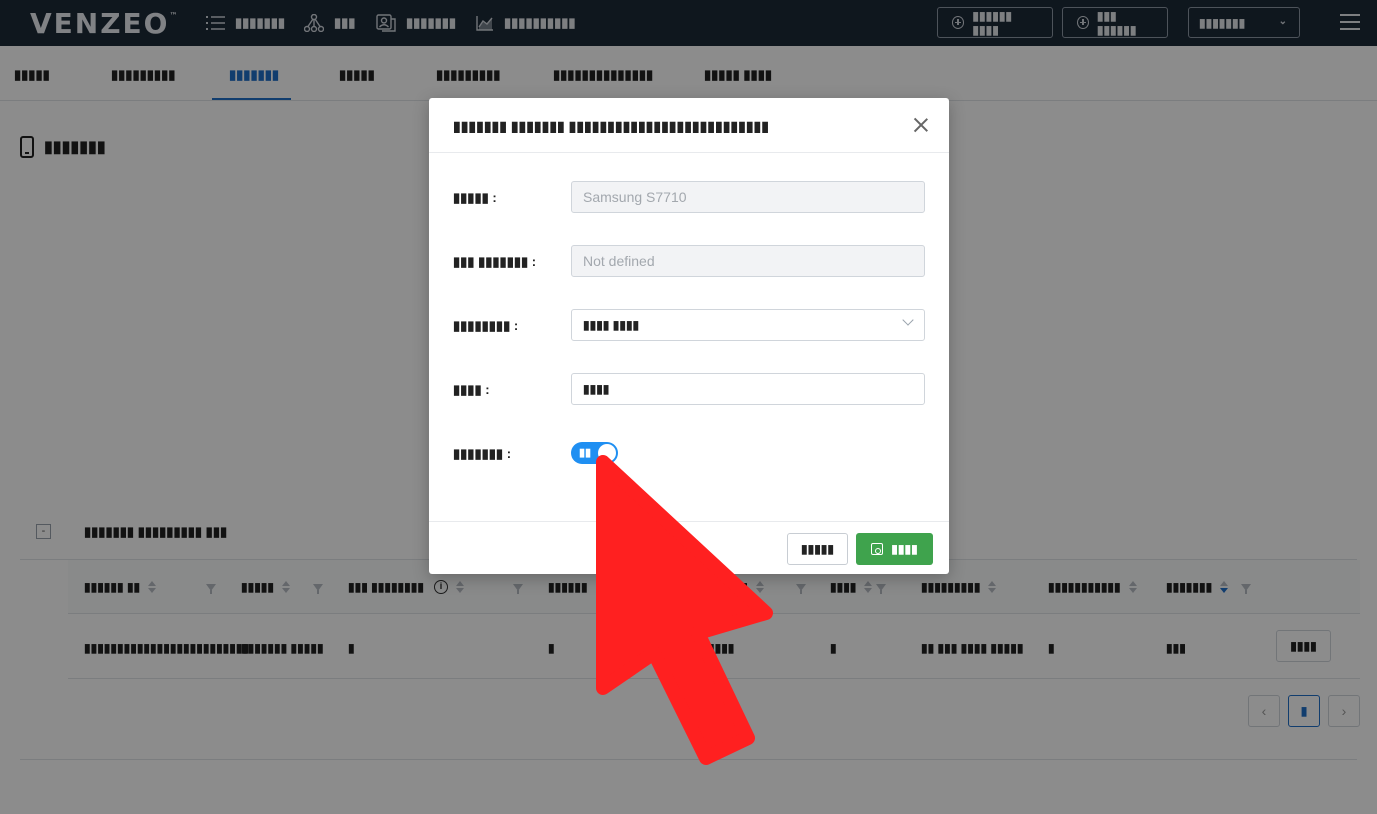 The width and height of the screenshot is (1377, 814). I want to click on enabled-toggle: ▮▮, so click(594, 453).